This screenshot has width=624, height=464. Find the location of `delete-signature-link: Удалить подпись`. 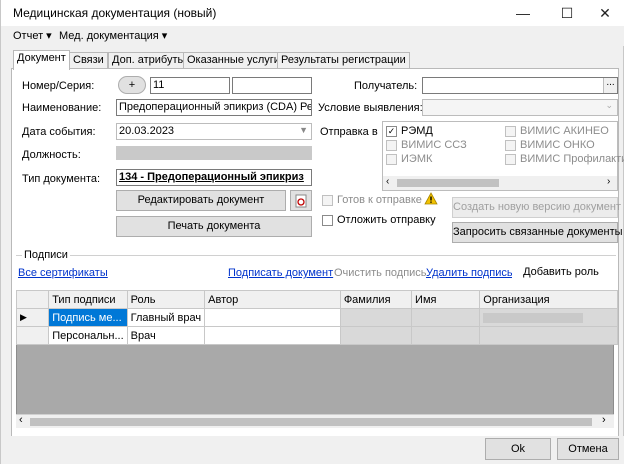

delete-signature-link: Удалить подпись is located at coordinates (469, 273).